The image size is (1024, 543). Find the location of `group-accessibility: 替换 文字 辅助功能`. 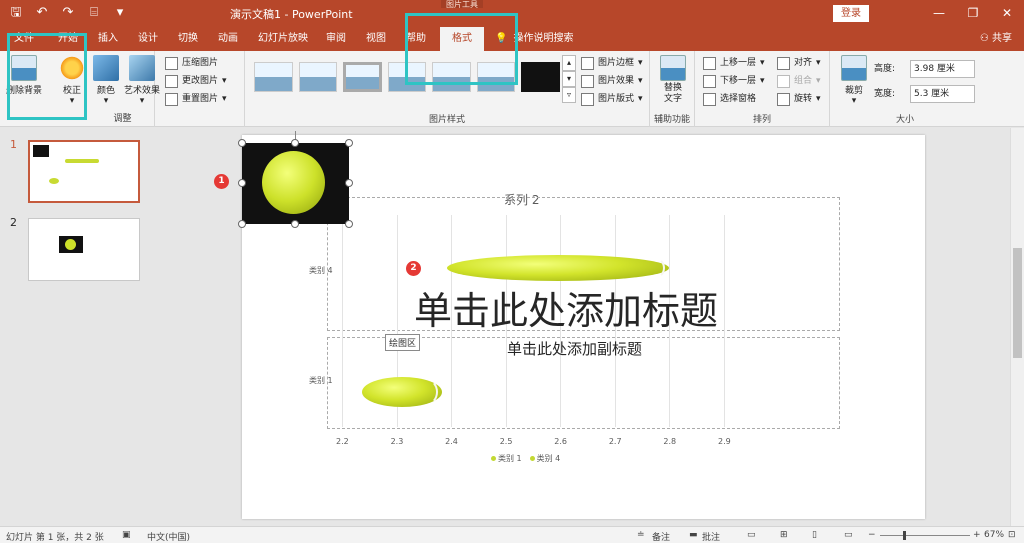

group-accessibility: 替换 文字 辅助功能 is located at coordinates (672, 89).